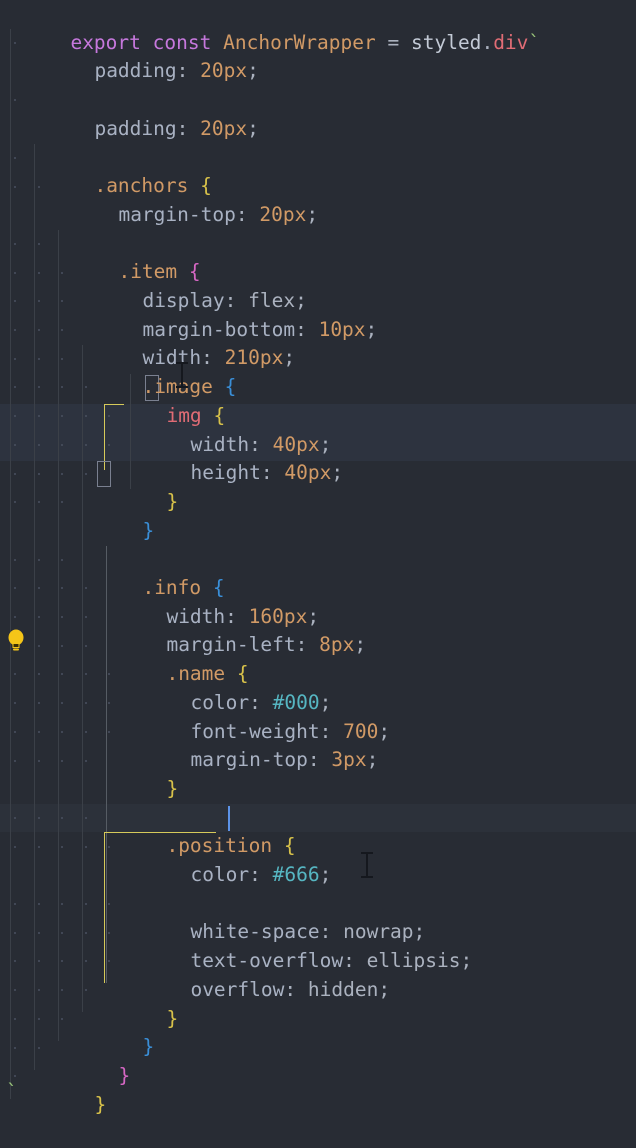 This screenshot has width=636, height=1148. What do you see at coordinates (16, 643) in the screenshot?
I see `quick-fix-lightbulb-icon` at bounding box center [16, 643].